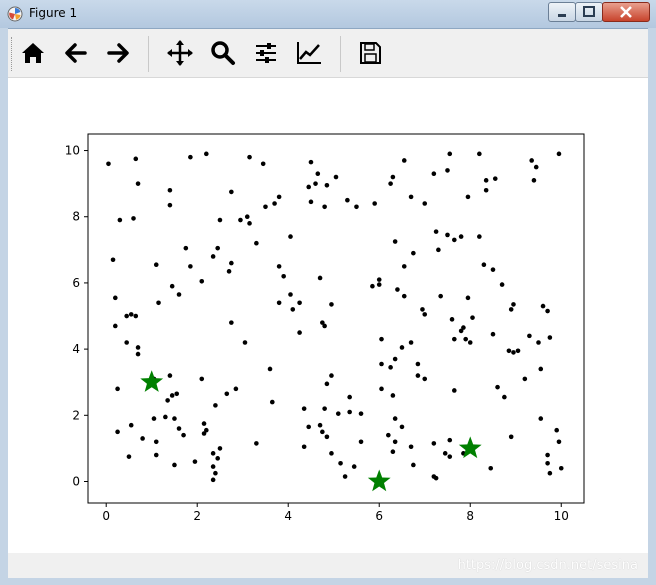 The height and width of the screenshot is (585, 656). I want to click on close-button, so click(626, 12).